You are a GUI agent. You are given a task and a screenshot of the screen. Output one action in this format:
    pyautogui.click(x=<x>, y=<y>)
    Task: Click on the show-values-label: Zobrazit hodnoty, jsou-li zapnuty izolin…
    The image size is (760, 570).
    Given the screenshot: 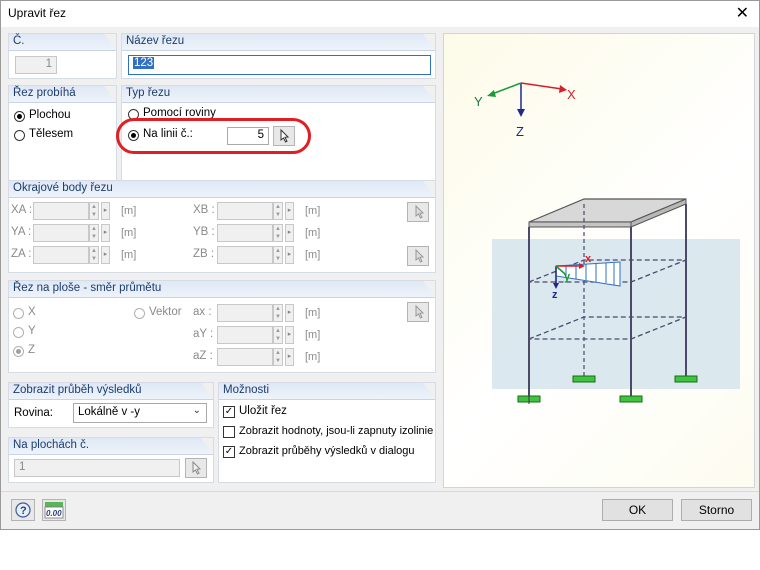 What is the action you would take?
    pyautogui.click(x=336, y=431)
    